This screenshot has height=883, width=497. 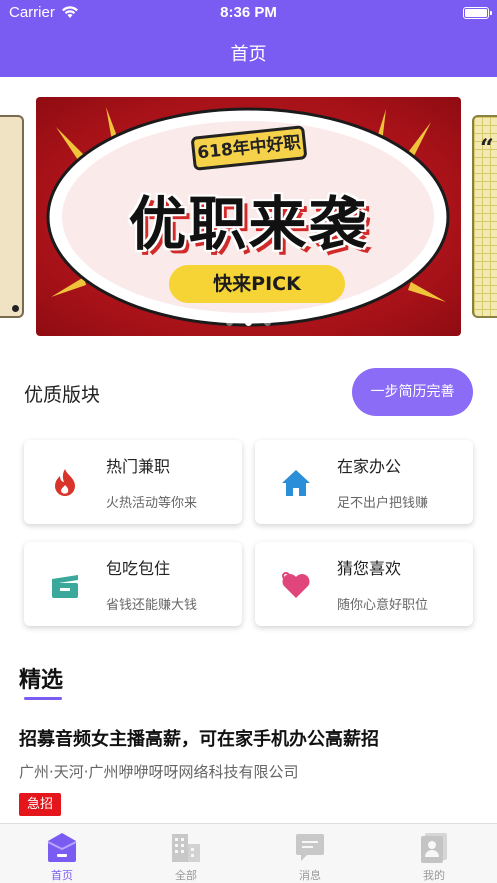 I want to click on carousel-indicator, so click(x=248, y=322).